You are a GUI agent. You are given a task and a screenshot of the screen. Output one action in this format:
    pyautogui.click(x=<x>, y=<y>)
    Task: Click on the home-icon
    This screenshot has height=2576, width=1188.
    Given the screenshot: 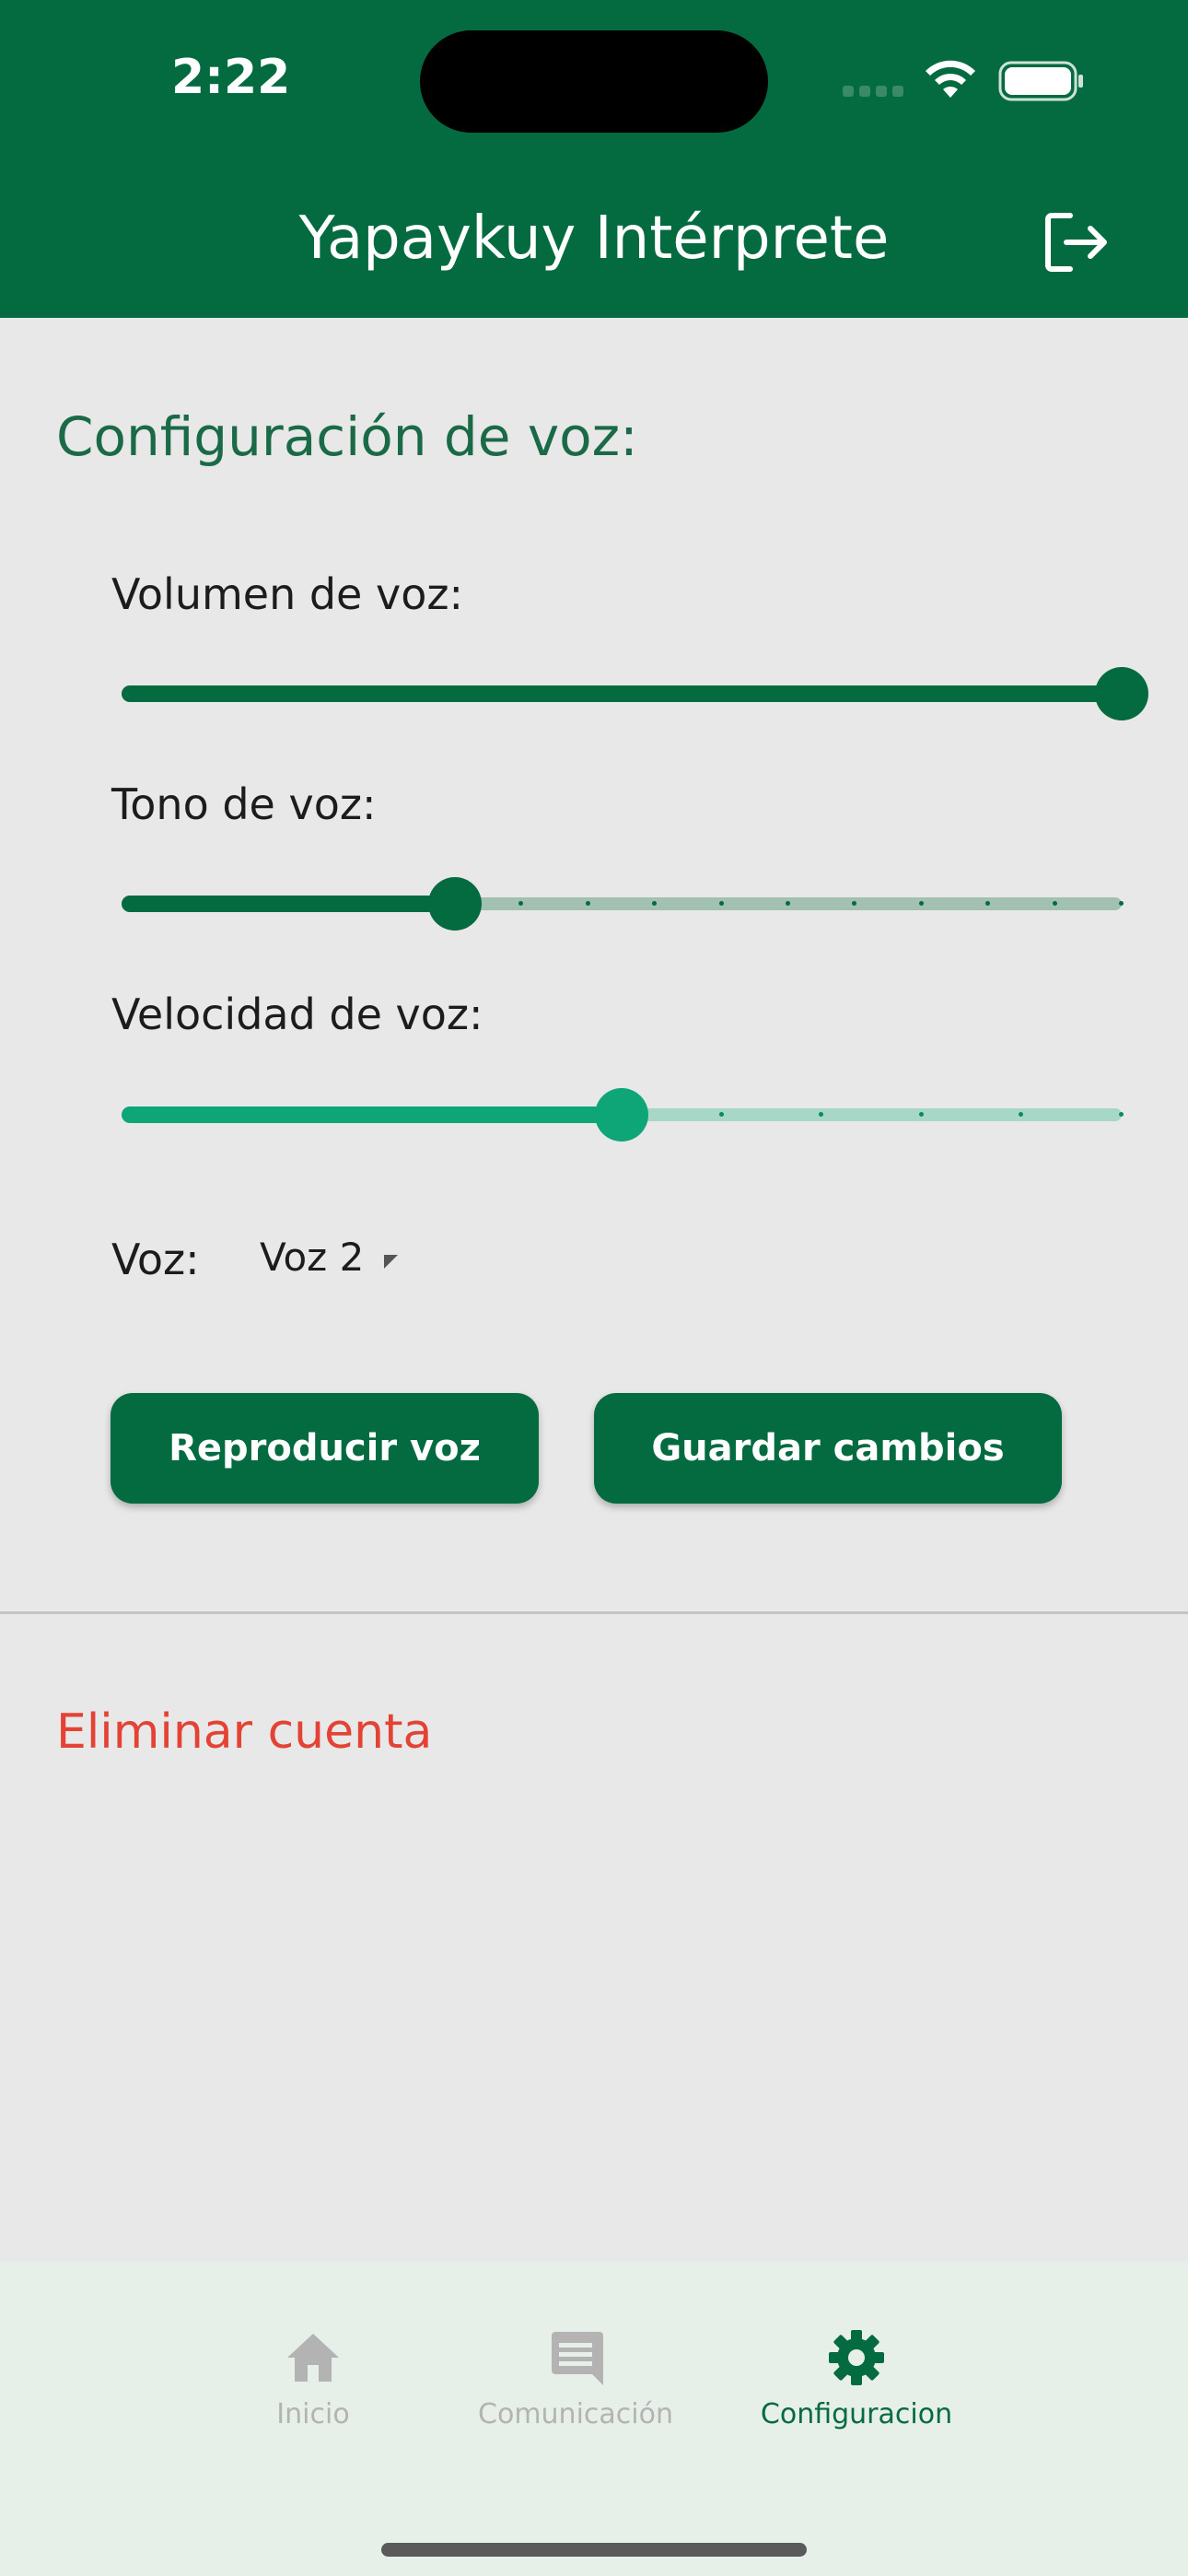 What is the action you would take?
    pyautogui.click(x=313, y=2358)
    